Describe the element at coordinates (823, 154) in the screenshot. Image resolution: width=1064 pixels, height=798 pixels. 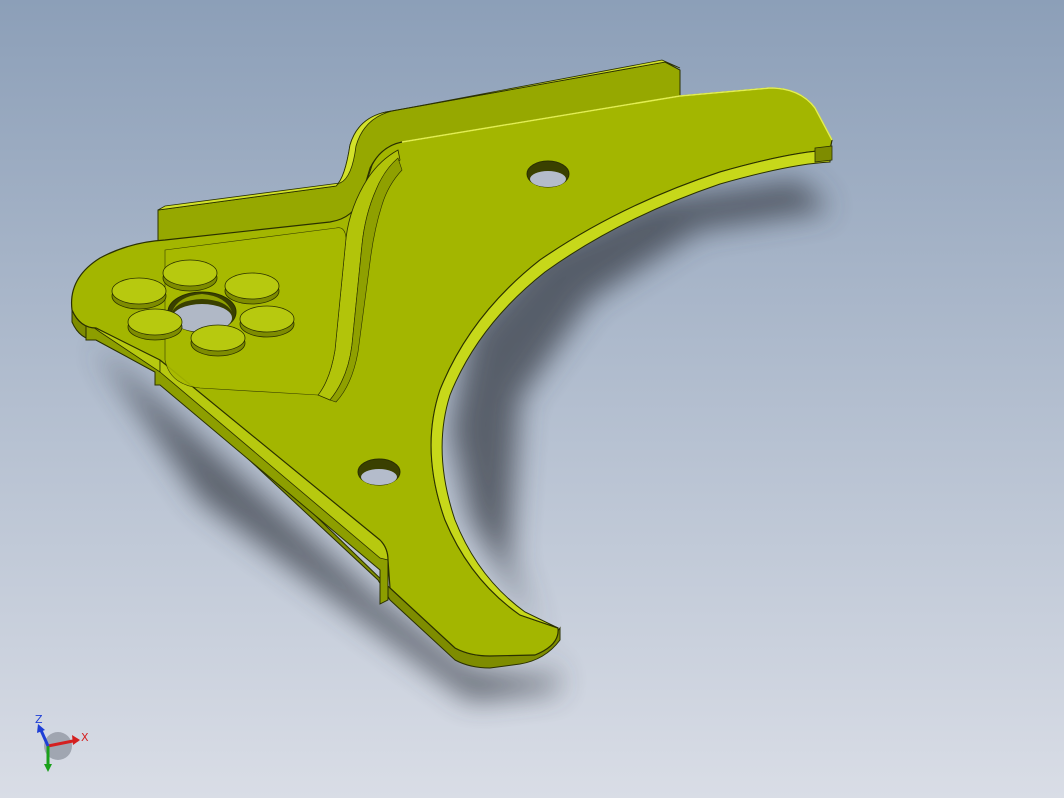
I see `right-tip-side` at that location.